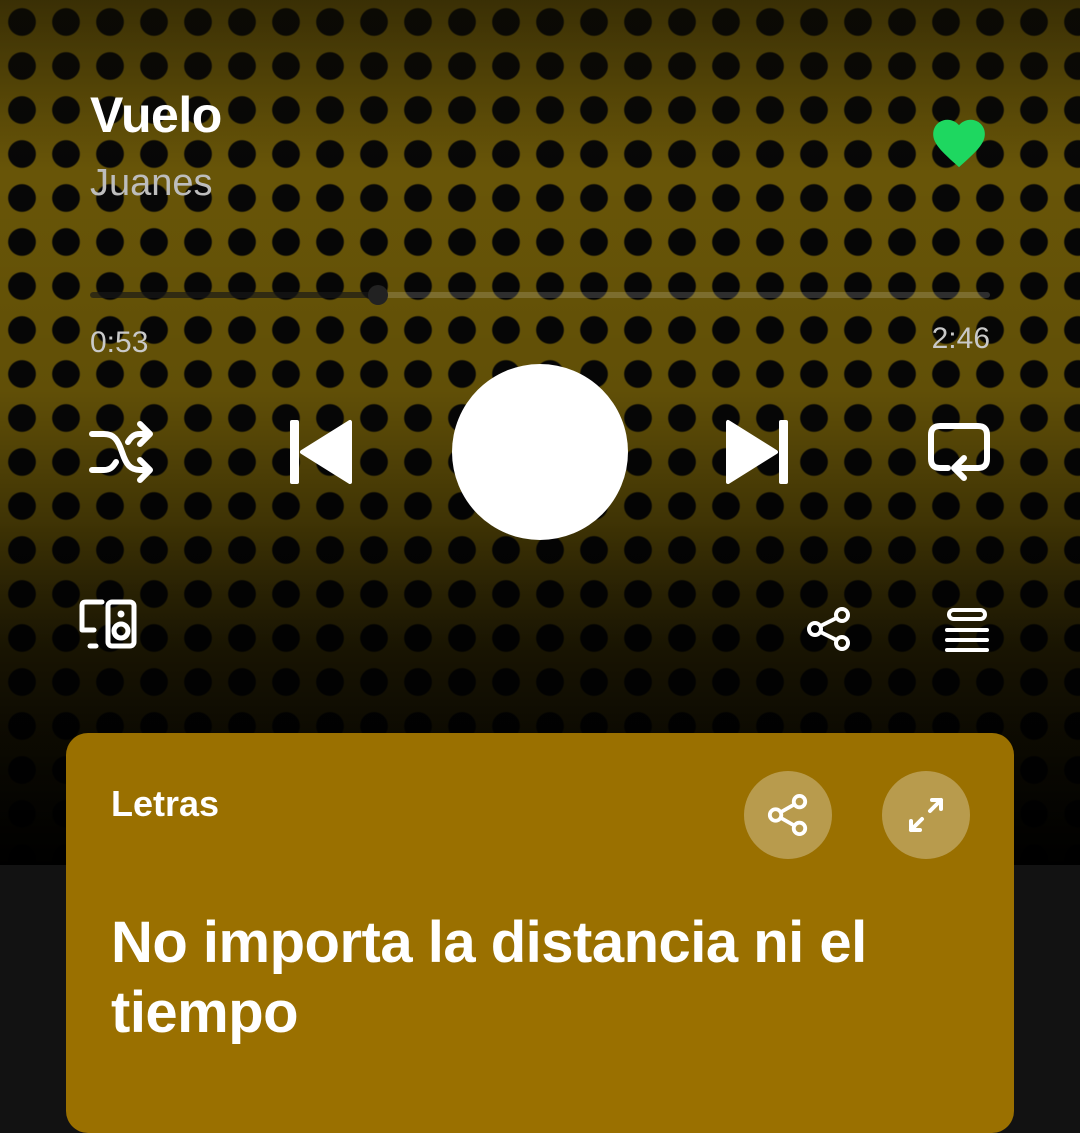  I want to click on lyrics-share-button, so click(788, 815).